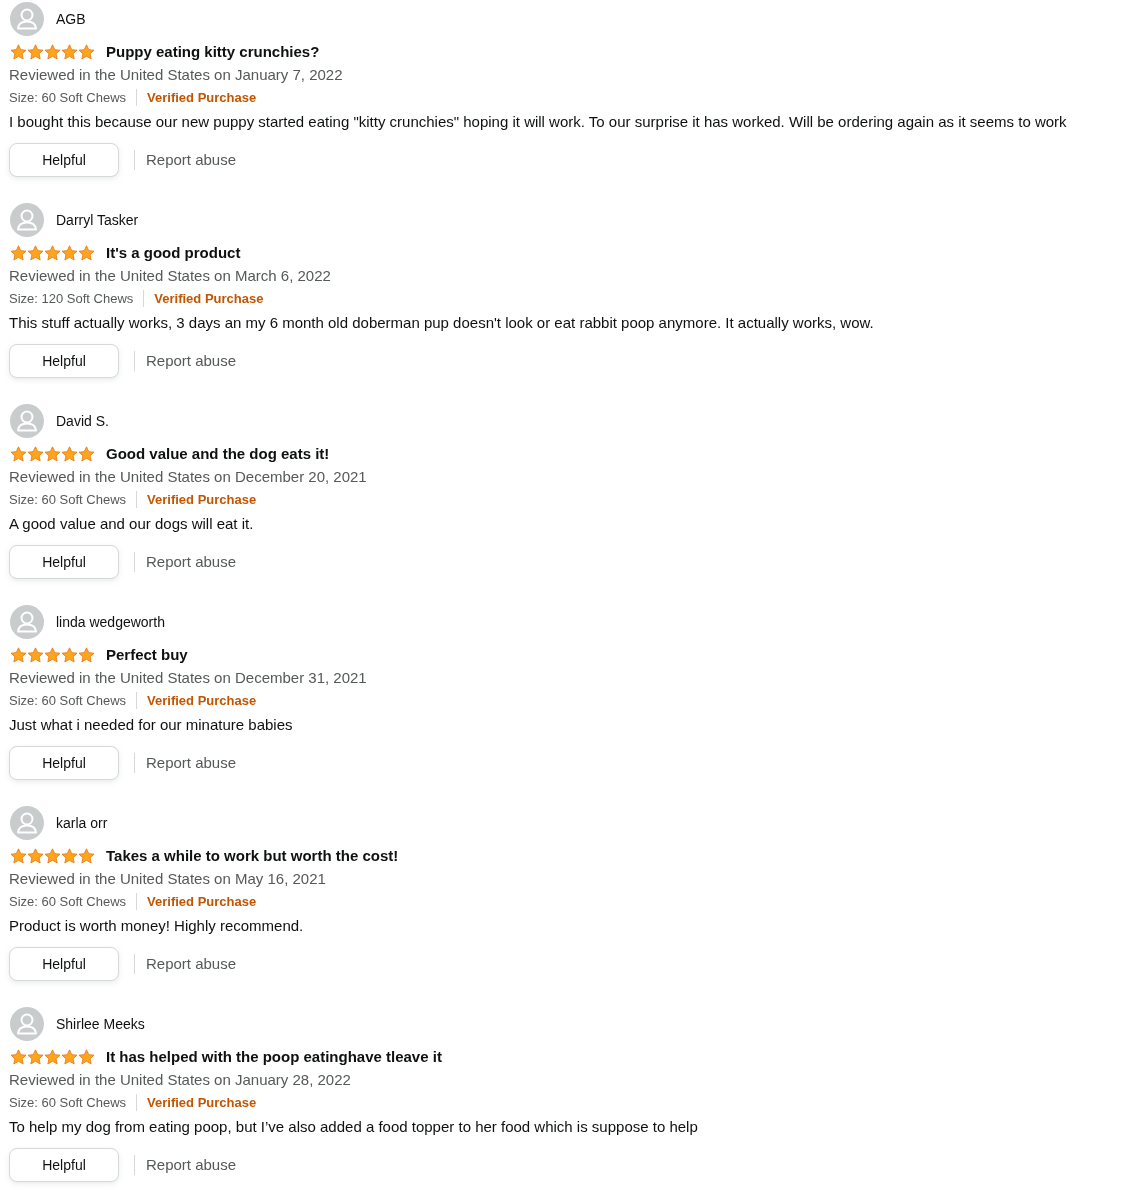  What do you see at coordinates (538, 122) in the screenshot?
I see `review-text: I bought this because our new puppy started eating "kitty crunchies" hoping it will work. To our surprise it has worked. Will be ordering again as it seems to work` at bounding box center [538, 122].